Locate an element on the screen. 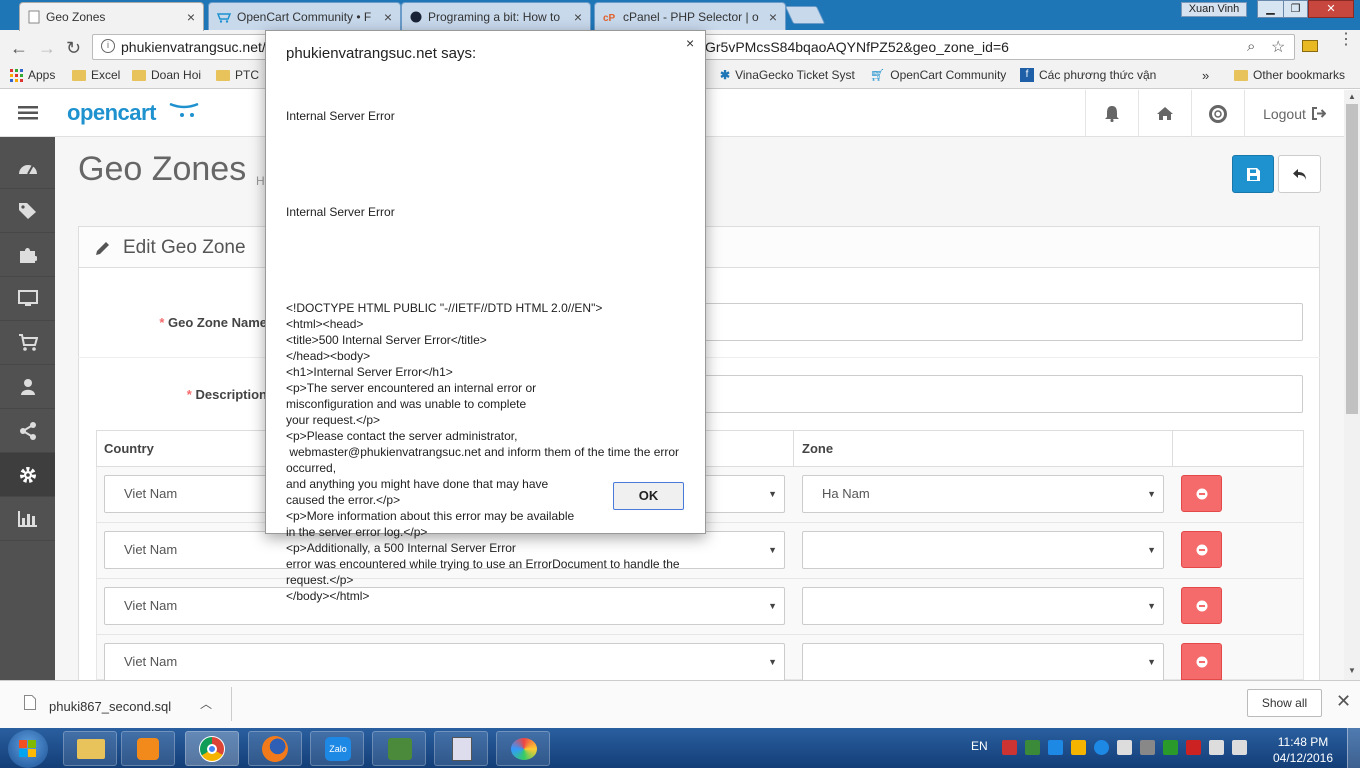 Image resolution: width=1360 pixels, height=768 pixels. network-icon is located at coordinates (1216, 747).